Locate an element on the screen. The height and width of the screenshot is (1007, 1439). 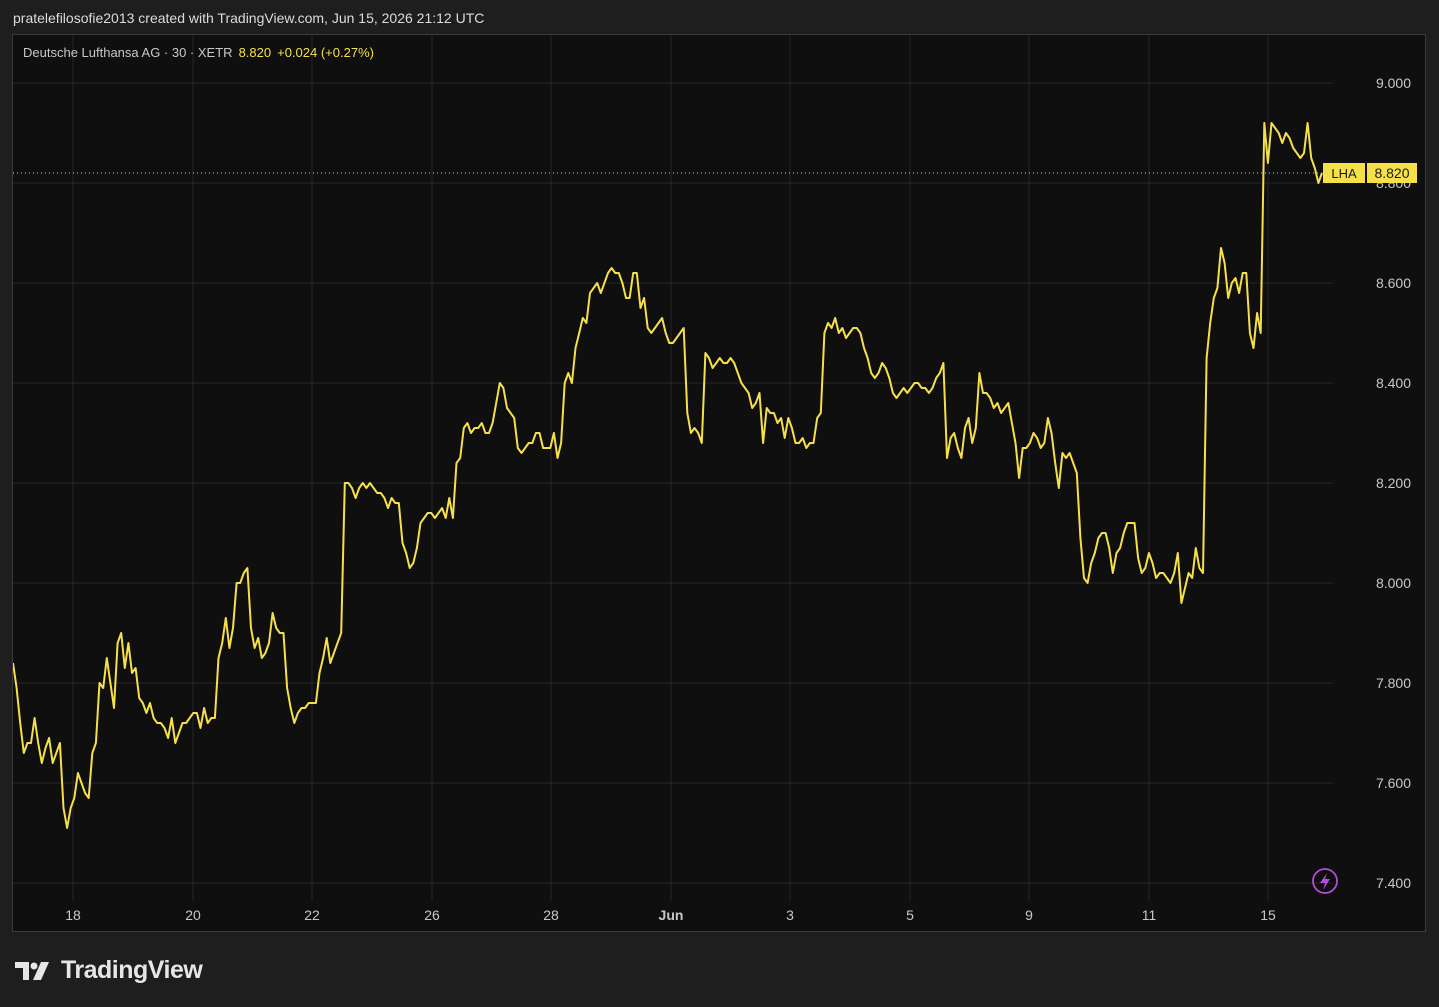
y-tick-label: 7.600 is located at coordinates (1393, 783).